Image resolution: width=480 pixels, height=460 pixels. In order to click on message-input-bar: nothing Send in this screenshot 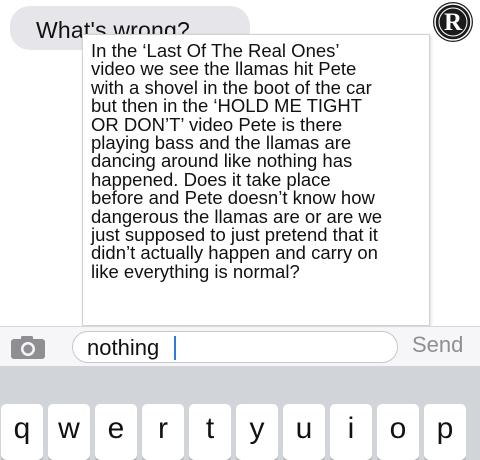, I will do `click(240, 346)`.